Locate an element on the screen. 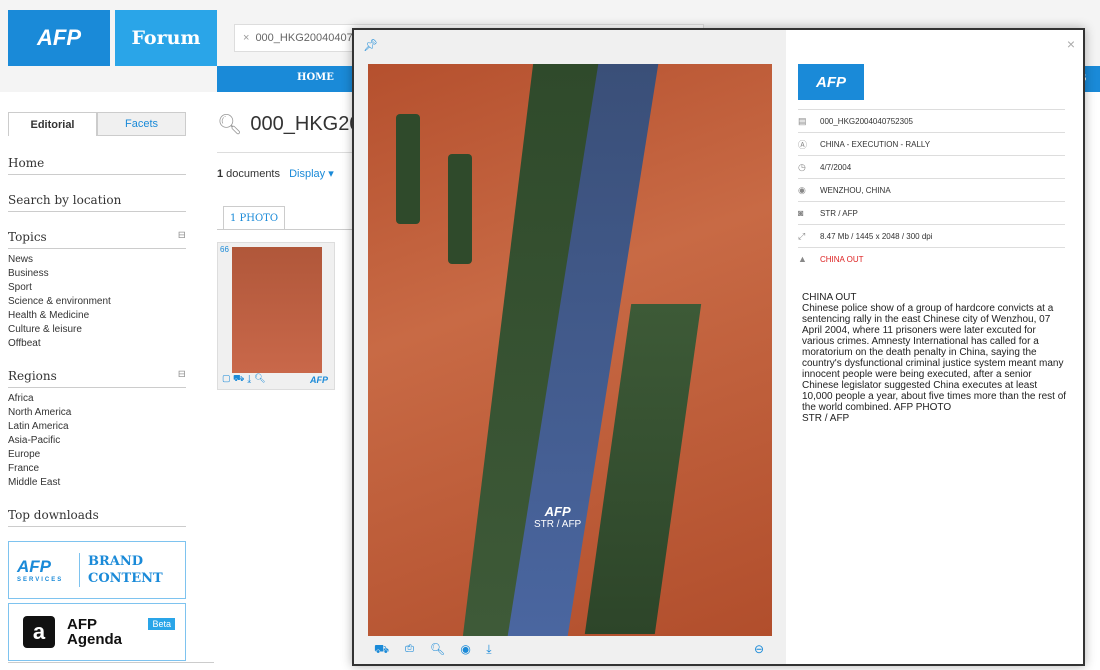 This screenshot has width=1100, height=670. region-item: France is located at coordinates (97, 469).